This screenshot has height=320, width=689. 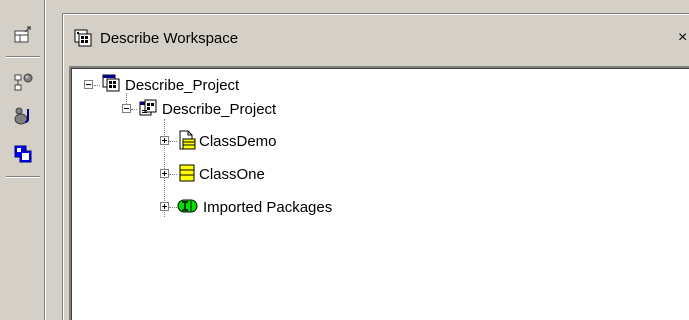 I want to click on diagram-tool-icon, so click(x=23, y=82).